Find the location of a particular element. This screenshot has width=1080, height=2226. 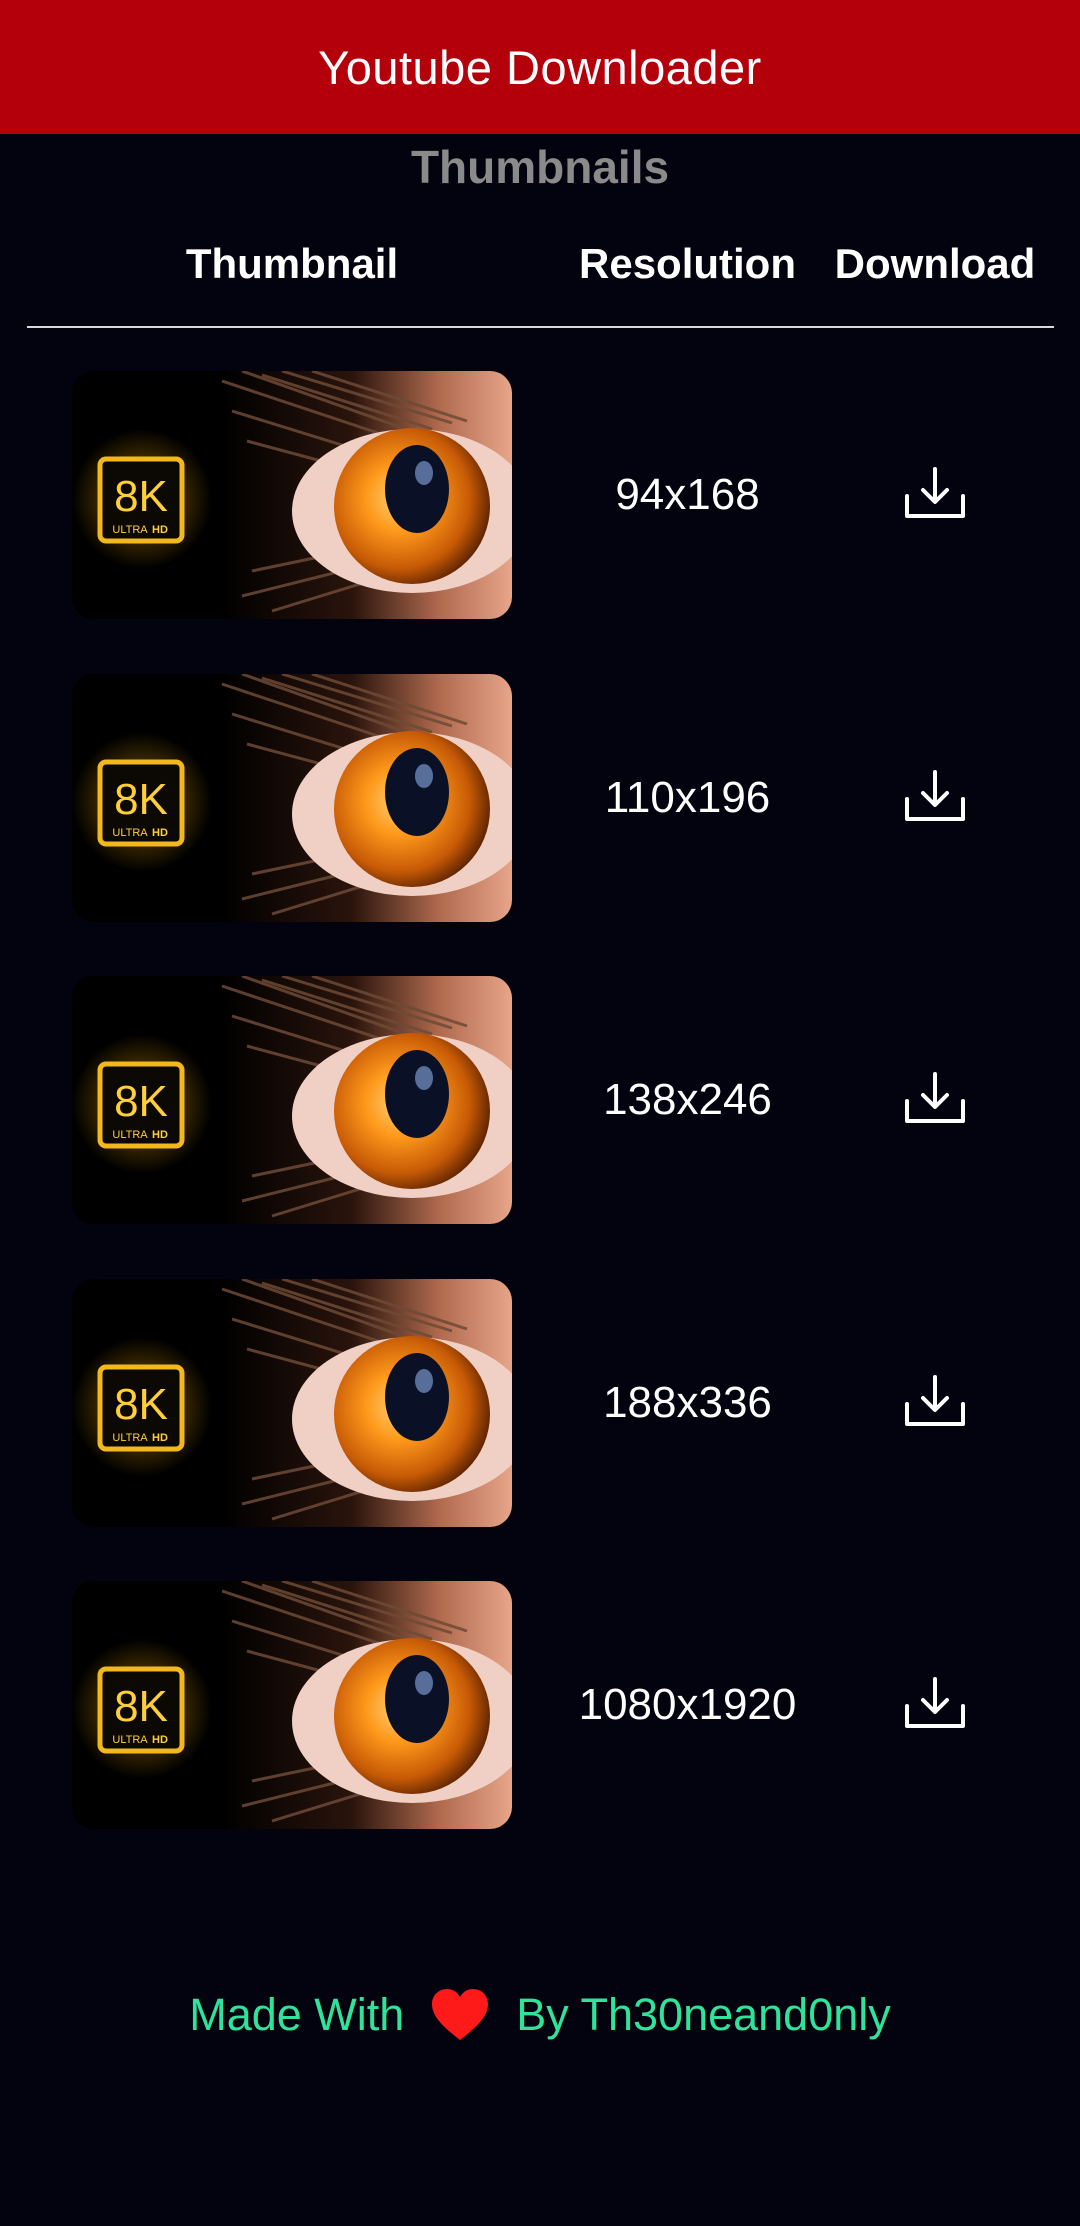

app-header: Youtube Downloader is located at coordinates (540, 67).